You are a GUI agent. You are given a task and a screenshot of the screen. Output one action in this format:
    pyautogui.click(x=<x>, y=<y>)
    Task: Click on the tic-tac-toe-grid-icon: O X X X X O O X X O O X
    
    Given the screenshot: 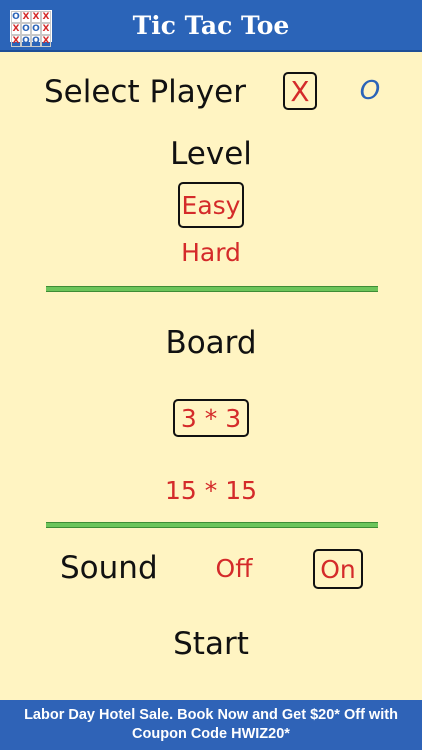 What is the action you would take?
    pyautogui.click(x=31, y=27)
    